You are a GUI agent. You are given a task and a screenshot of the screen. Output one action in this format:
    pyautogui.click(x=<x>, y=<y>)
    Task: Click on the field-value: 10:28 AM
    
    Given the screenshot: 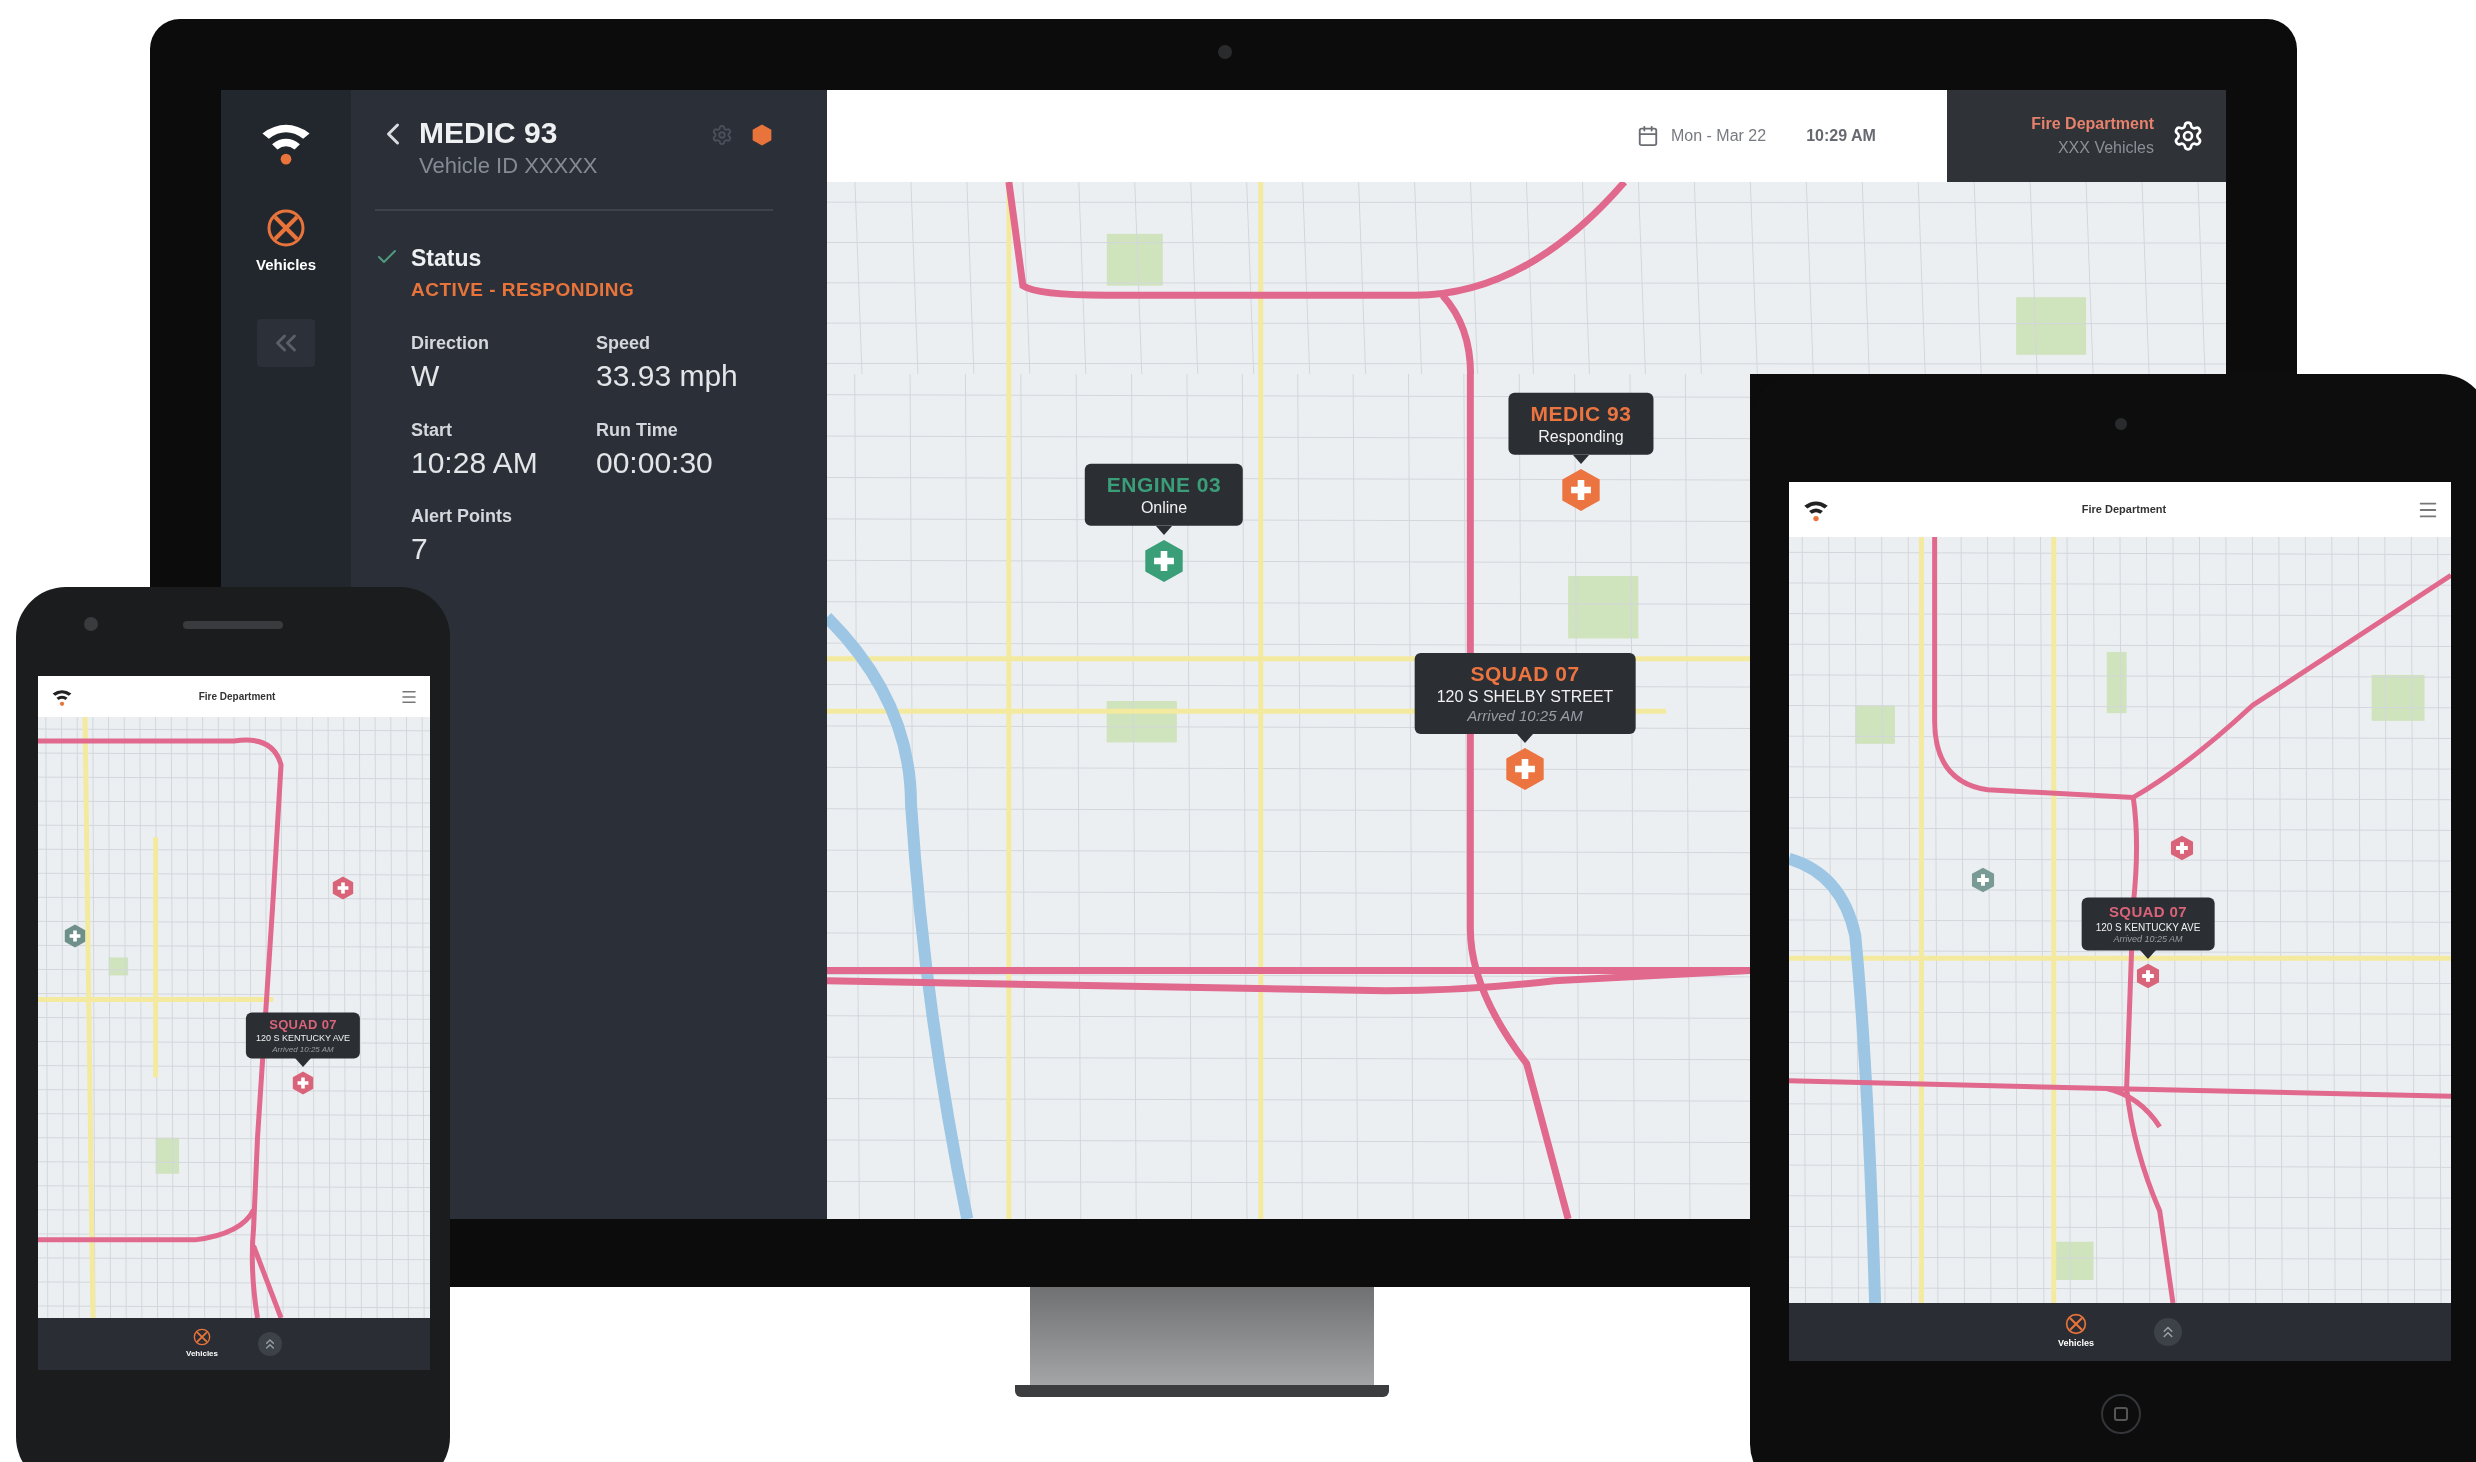 What is the action you would take?
    pyautogui.click(x=475, y=462)
    